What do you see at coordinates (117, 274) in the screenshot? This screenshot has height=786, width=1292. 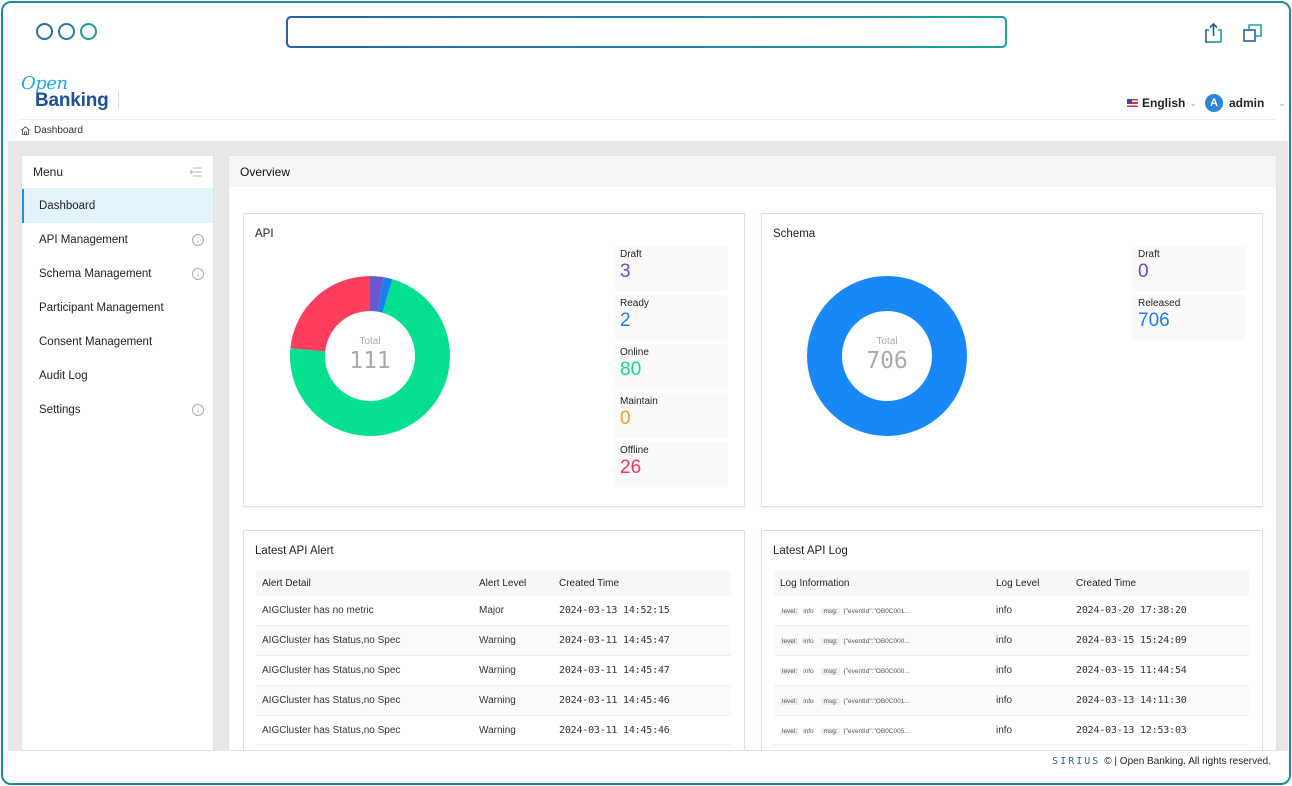 I see `sidebar-item-schema-management: Schema Management ↓` at bounding box center [117, 274].